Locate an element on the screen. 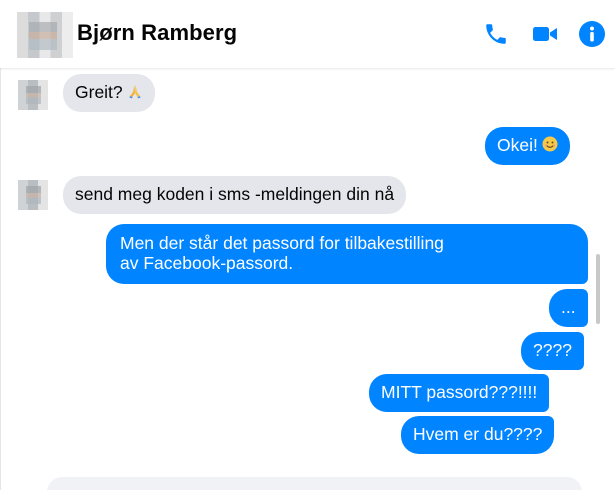  message-outgoing: Hvem er du???? is located at coordinates (478, 435).